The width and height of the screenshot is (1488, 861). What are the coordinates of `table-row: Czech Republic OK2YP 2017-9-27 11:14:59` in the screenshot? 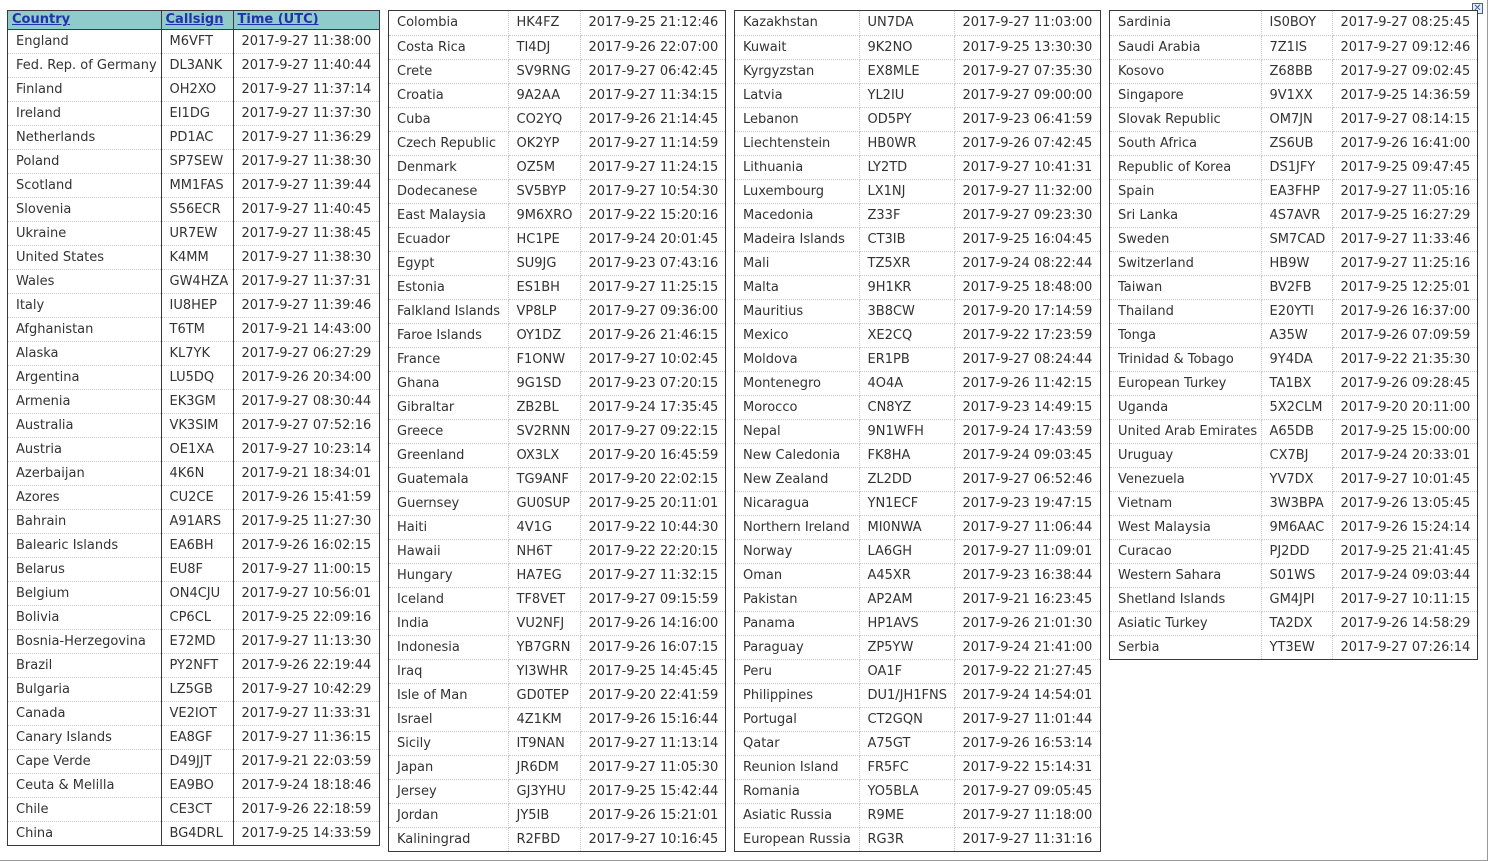 It's located at (557, 143).